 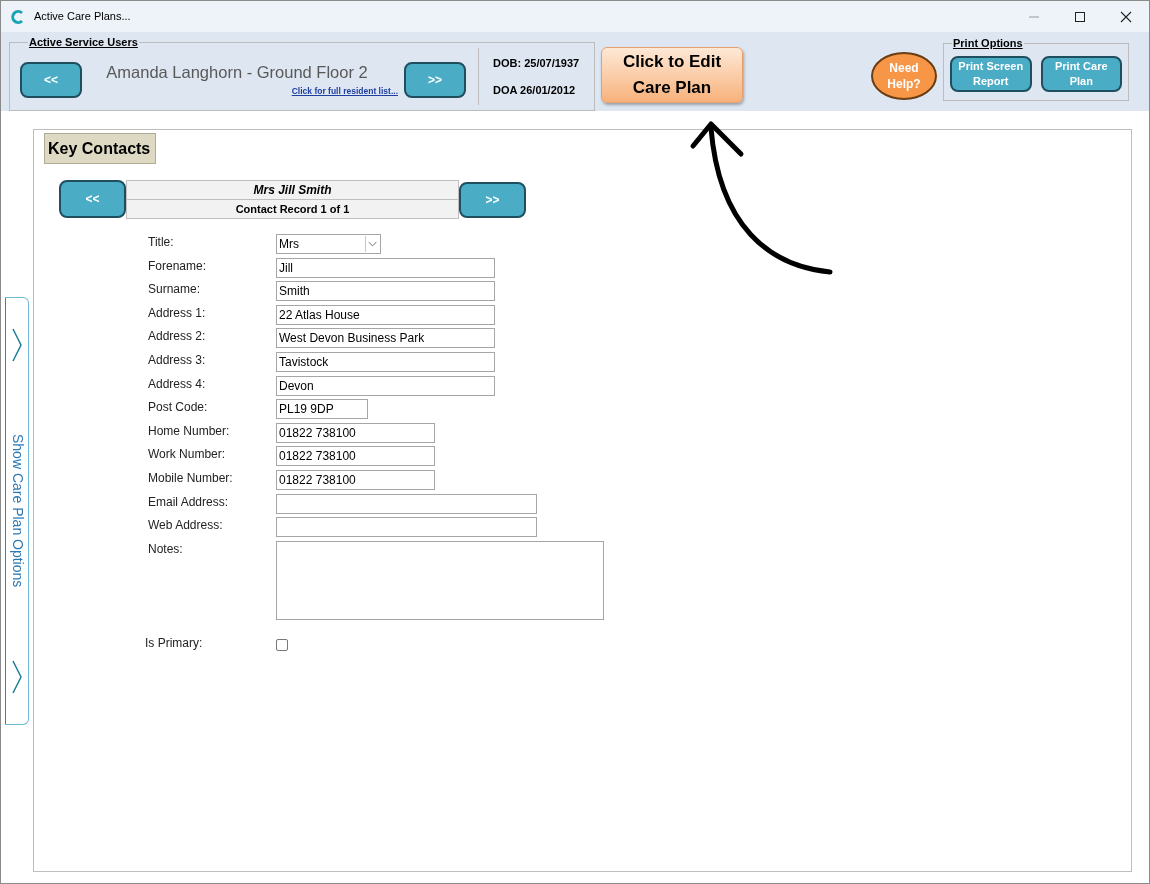 I want to click on resident-name: Amanda Langhorn - Ground Floor 2, so click(x=237, y=72).